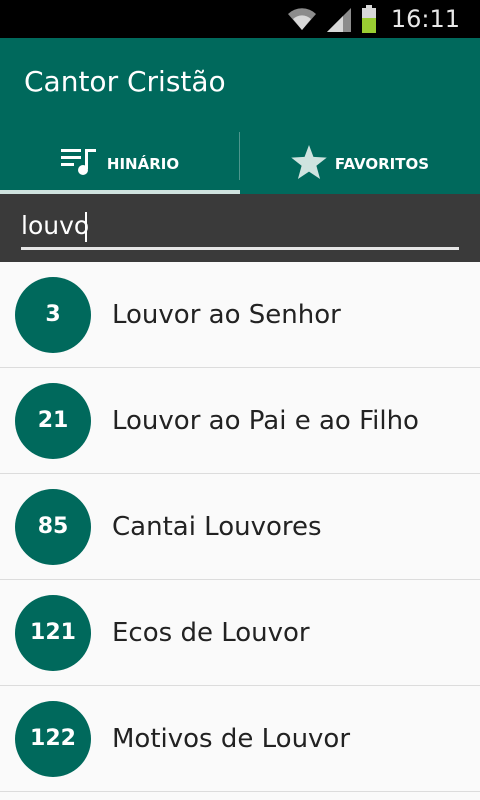 The height and width of the screenshot is (800, 480). I want to click on list-item: 21 Louvor ao Pai e ao Filho, so click(240, 421).